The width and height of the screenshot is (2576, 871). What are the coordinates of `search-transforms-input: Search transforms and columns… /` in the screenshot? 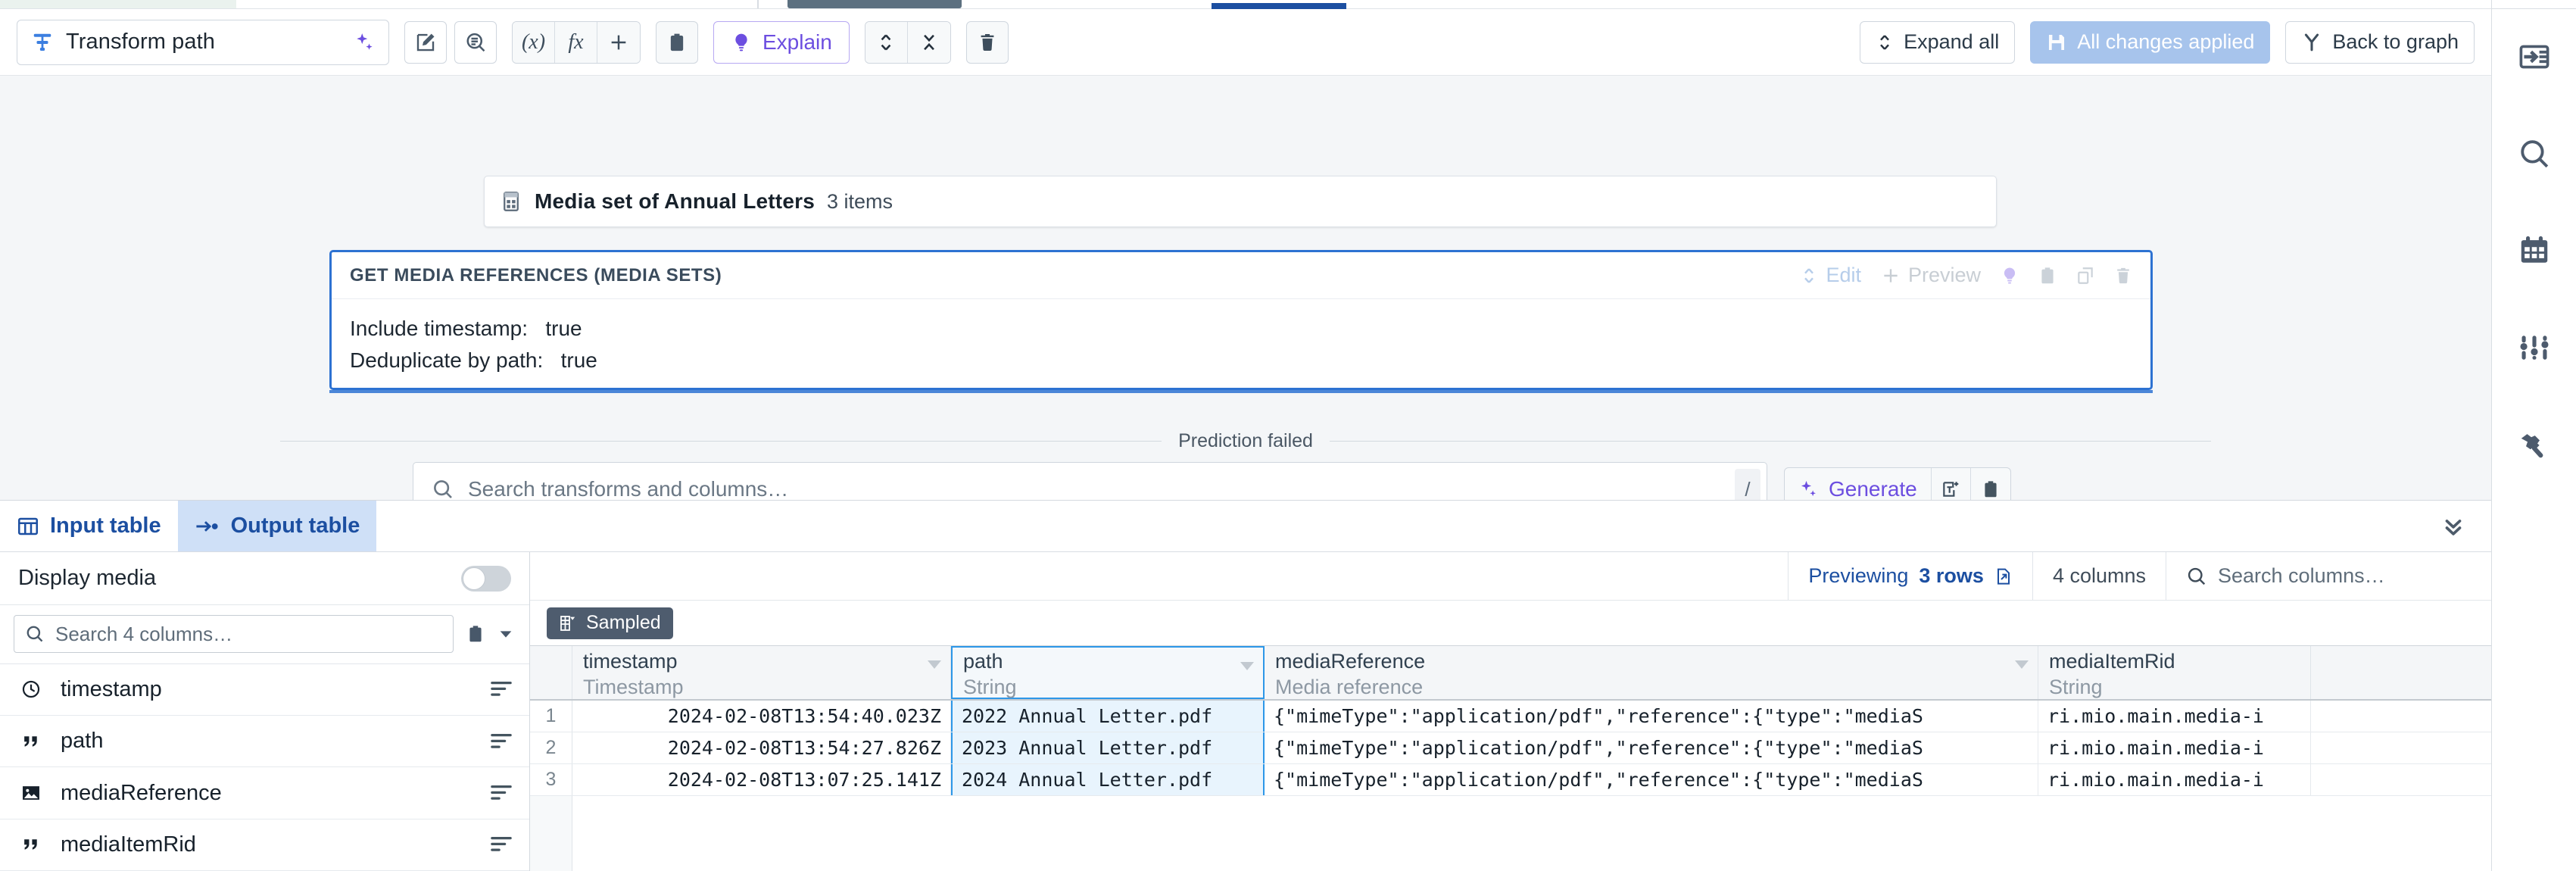 It's located at (1090, 481).